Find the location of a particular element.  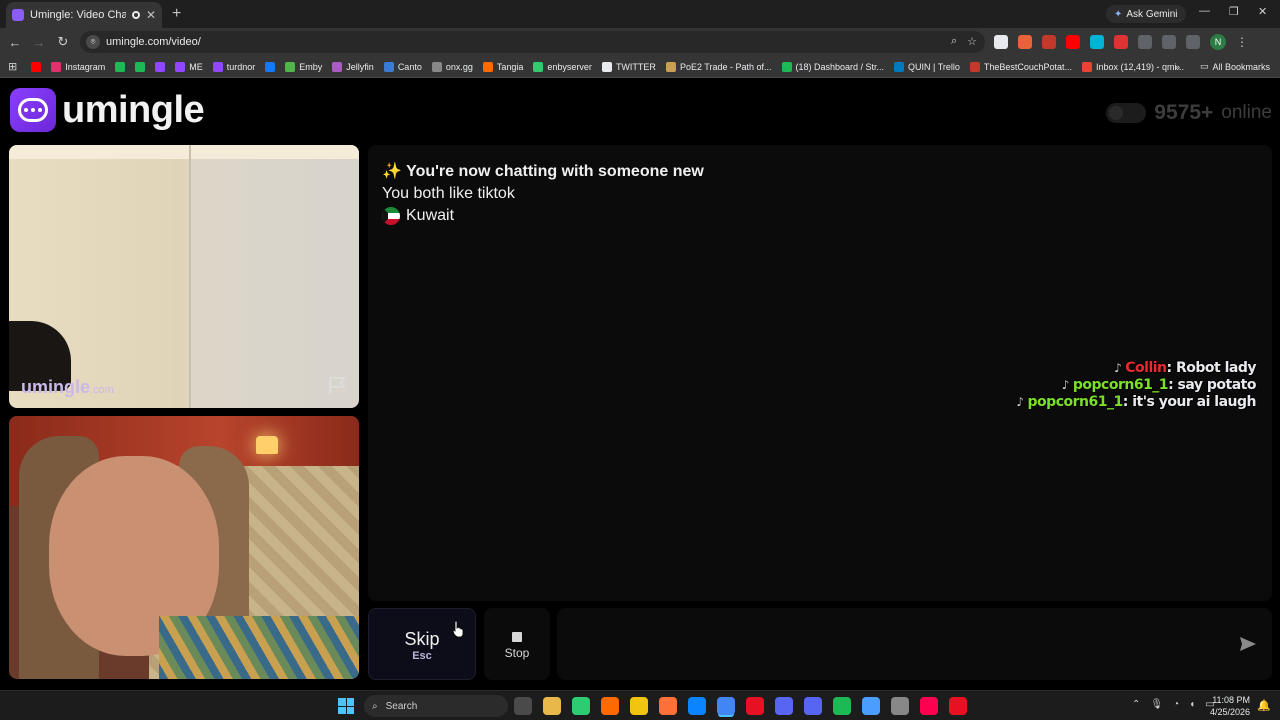

skip-button: Skip Esc is located at coordinates (422, 644).